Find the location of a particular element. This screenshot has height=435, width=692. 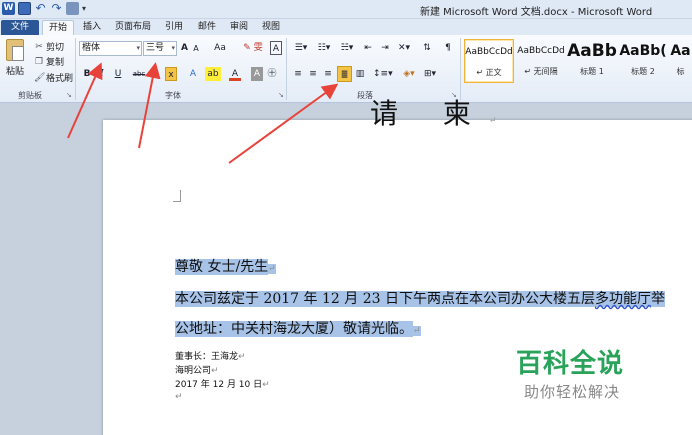

tab-page-layout: 页面布局 is located at coordinates (133, 27).